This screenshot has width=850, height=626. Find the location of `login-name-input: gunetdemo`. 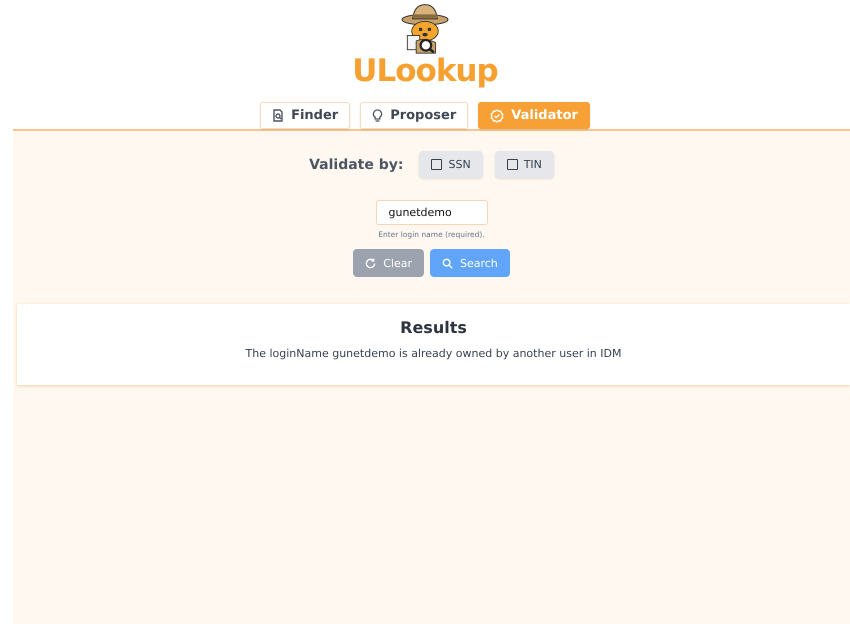

login-name-input: gunetdemo is located at coordinates (432, 212).